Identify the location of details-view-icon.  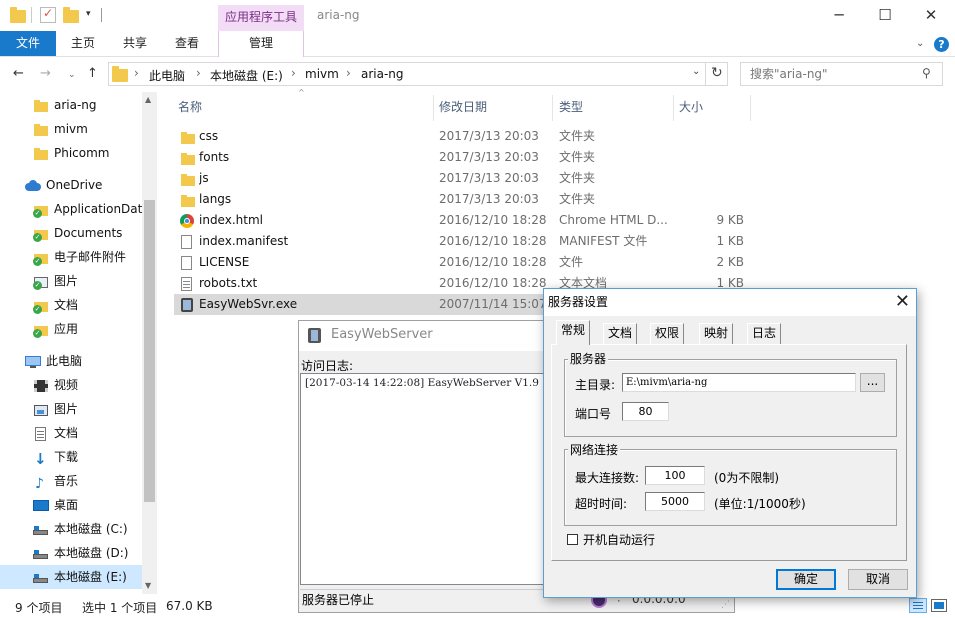
(918, 605).